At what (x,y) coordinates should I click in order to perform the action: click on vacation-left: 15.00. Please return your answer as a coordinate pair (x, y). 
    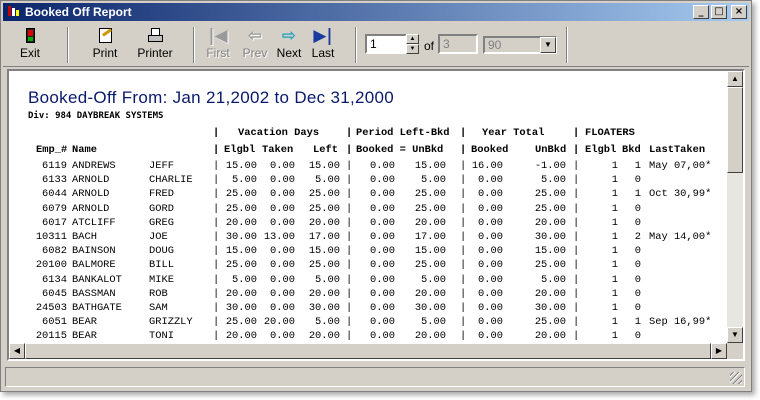
    Looking at the image, I should click on (324, 251).